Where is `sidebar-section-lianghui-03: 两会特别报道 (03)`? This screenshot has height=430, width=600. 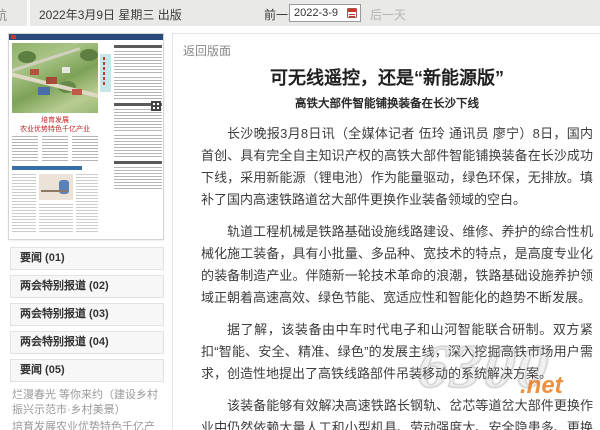
sidebar-section-lianghui-03: 两会特别报道 (03) is located at coordinates (87, 314).